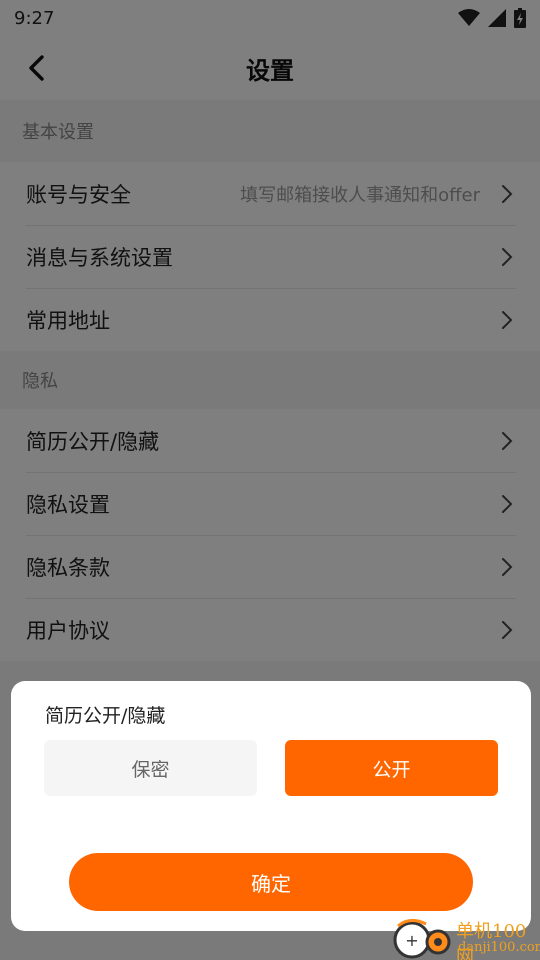 The height and width of the screenshot is (960, 540). Describe the element at coordinates (391, 768) in the screenshot. I see `option-public-button: 公开` at that location.